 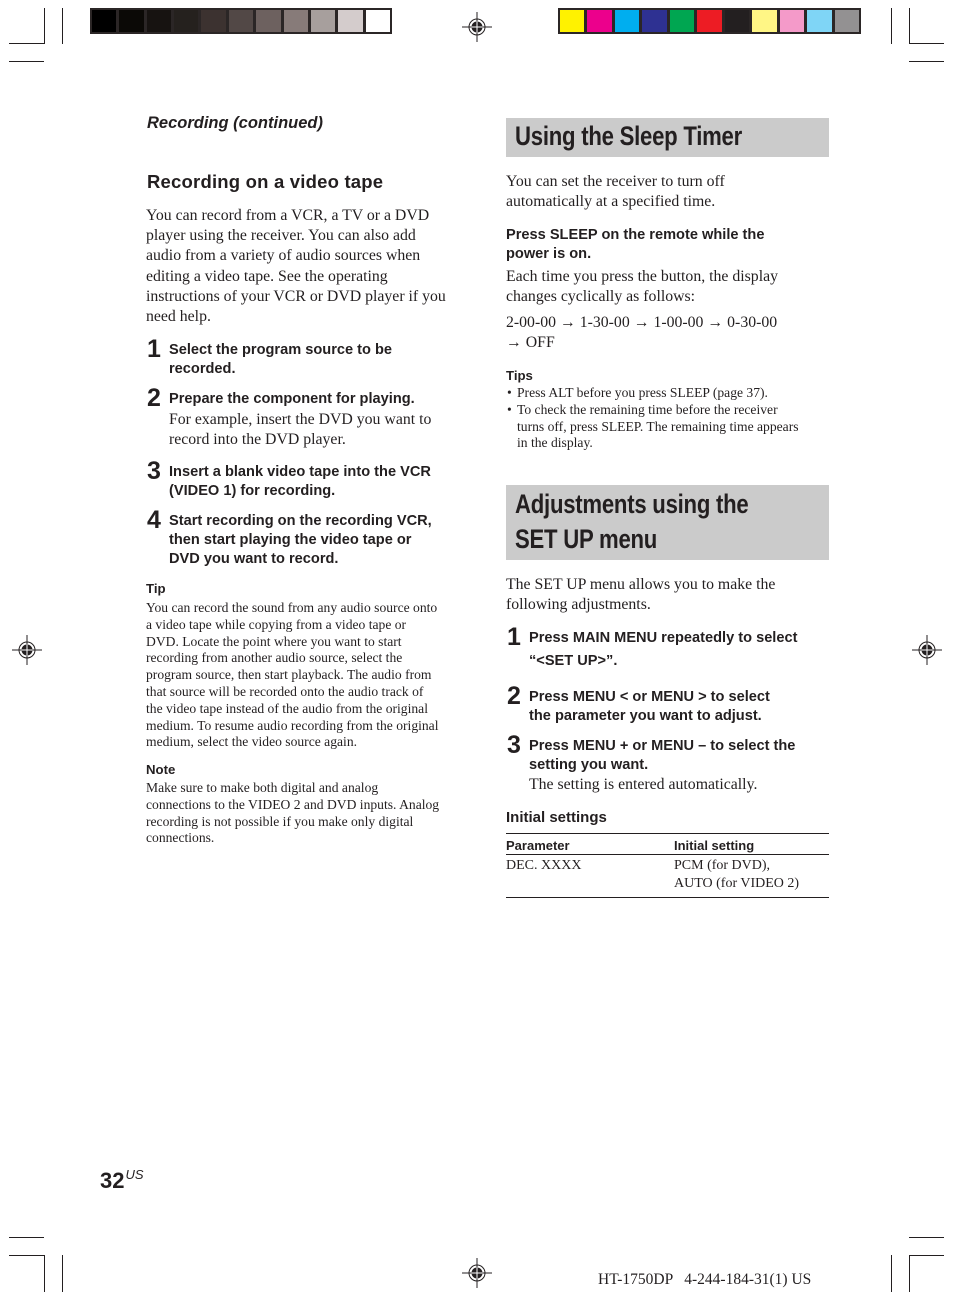 I want to click on running-head: Recording (continued), so click(x=235, y=123).